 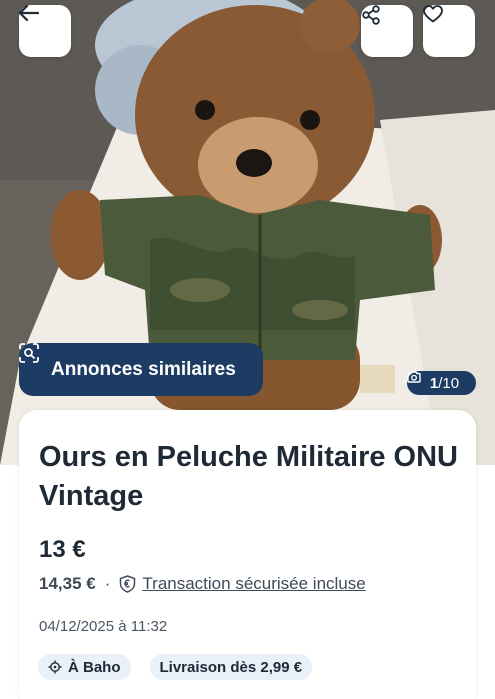 What do you see at coordinates (449, 31) in the screenshot?
I see `favorite-button` at bounding box center [449, 31].